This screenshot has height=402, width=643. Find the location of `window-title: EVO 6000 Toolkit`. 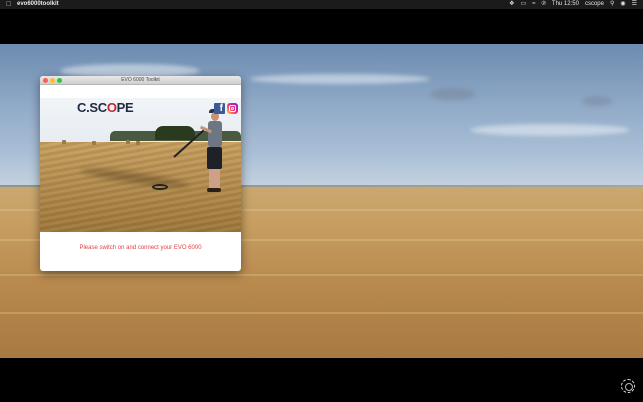

window-title: EVO 6000 Toolkit is located at coordinates (140, 80).